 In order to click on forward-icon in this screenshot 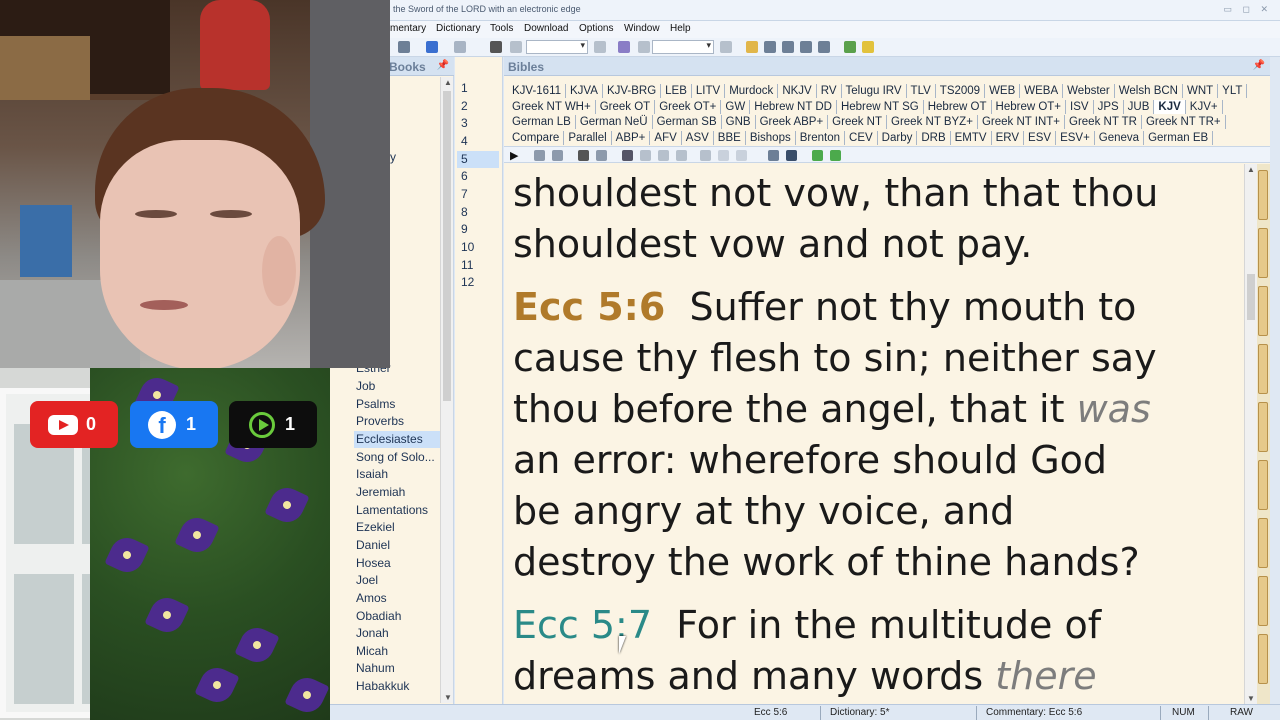, I will do `click(460, 47)`.